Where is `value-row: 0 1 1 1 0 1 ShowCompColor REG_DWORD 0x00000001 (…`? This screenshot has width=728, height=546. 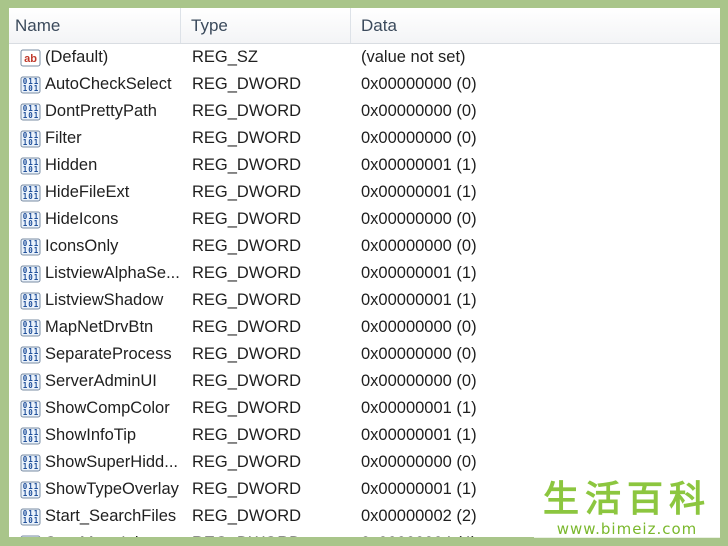
value-row: 0 1 1 1 0 1 ShowCompColor REG_DWORD 0x00000001 (… is located at coordinates (364, 408).